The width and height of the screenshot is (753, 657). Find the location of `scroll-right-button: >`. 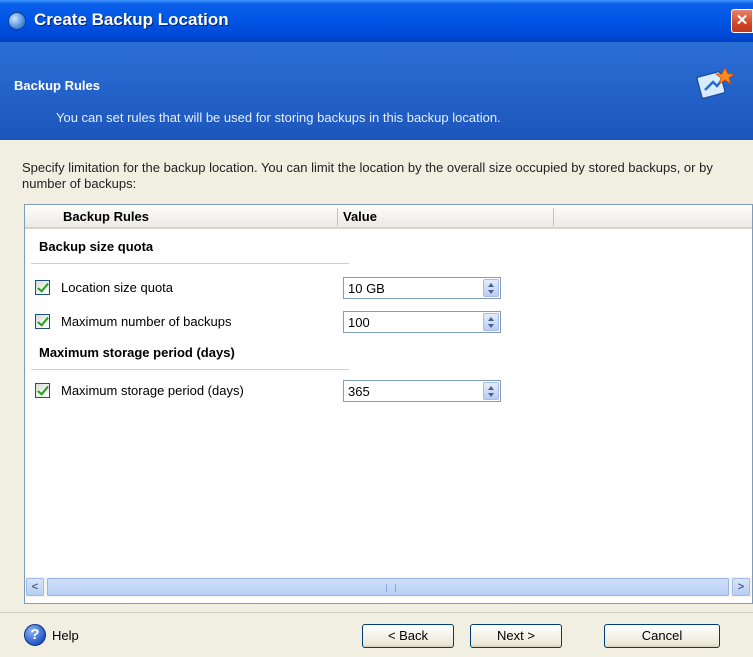

scroll-right-button: > is located at coordinates (741, 587).